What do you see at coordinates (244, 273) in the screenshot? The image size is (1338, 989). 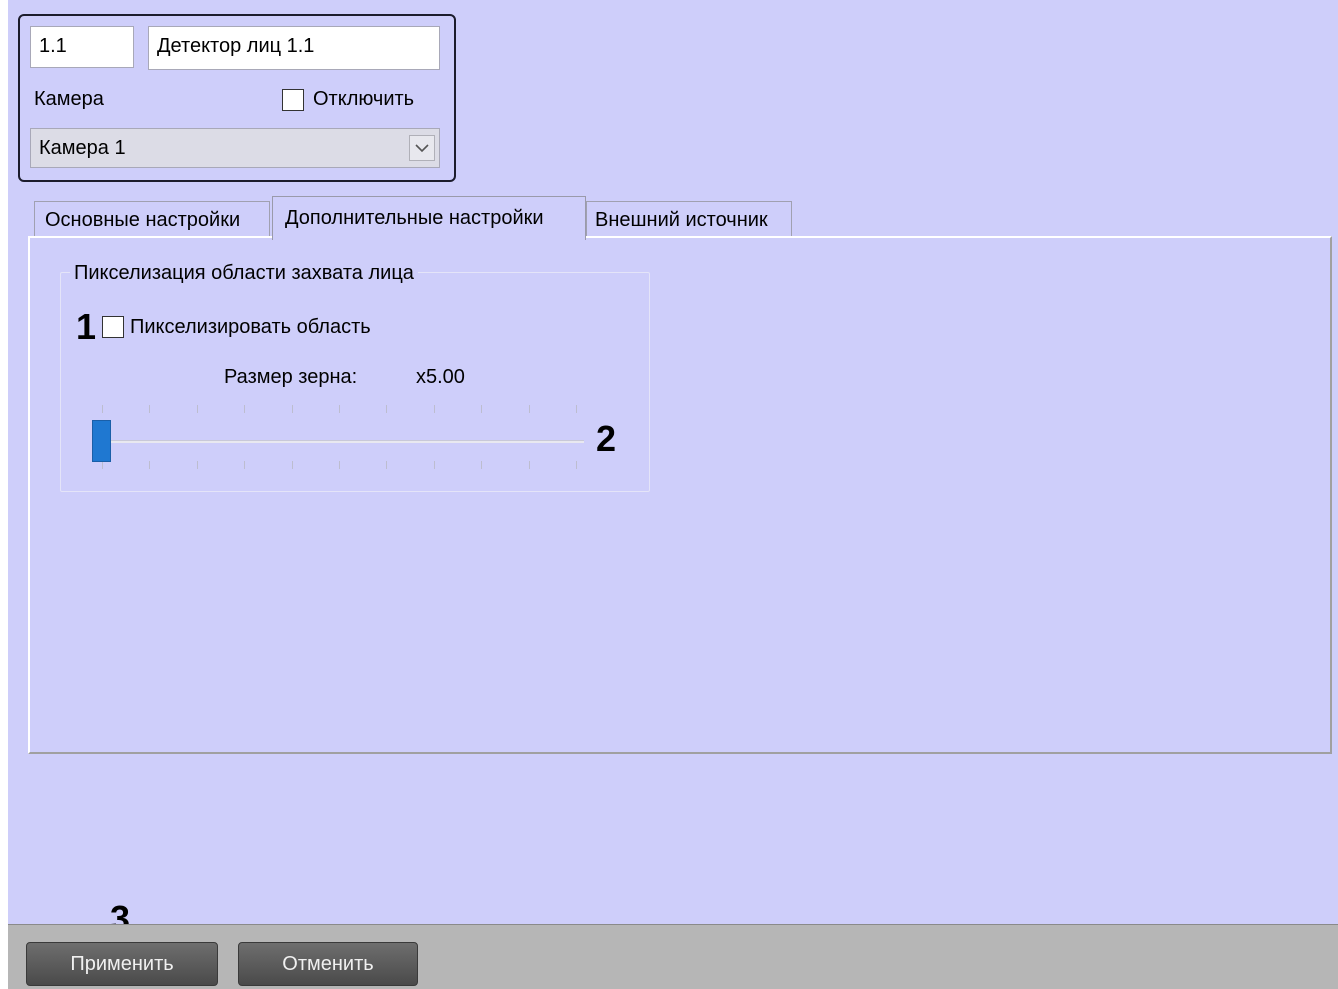 I see `pixelation-group-title: Пикселизация области захвата лица` at bounding box center [244, 273].